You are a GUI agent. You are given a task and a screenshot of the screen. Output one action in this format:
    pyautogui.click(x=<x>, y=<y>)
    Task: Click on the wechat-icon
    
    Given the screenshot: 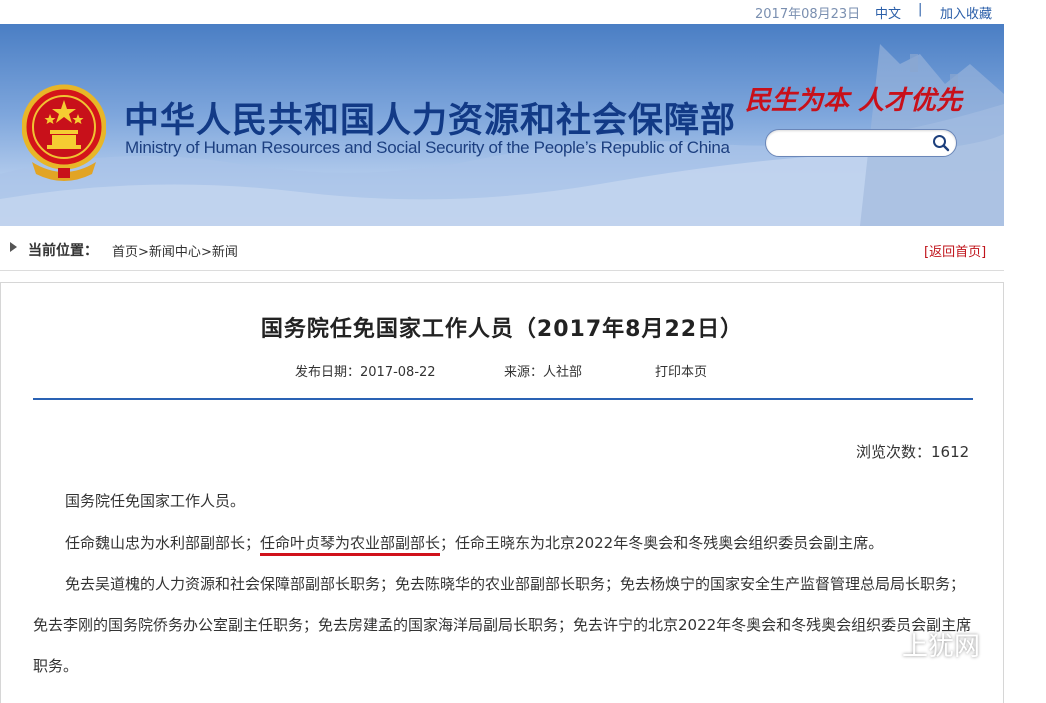 What is the action you would take?
    pyautogui.click(x=882, y=647)
    